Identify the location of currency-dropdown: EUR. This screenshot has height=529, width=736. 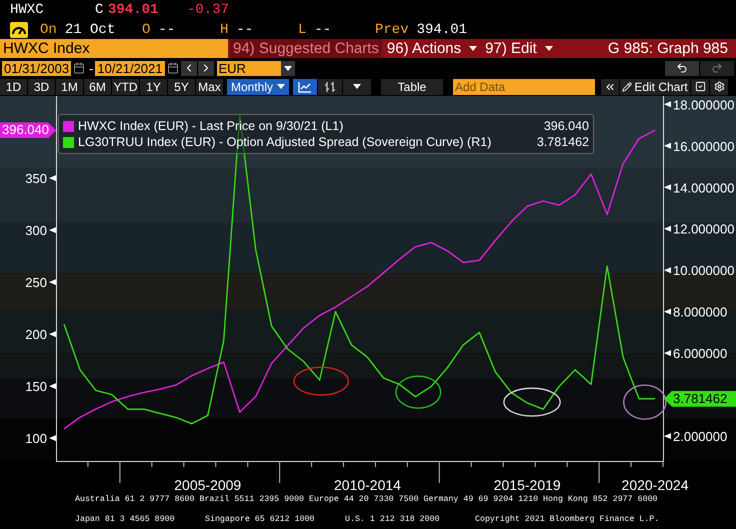
(255, 68).